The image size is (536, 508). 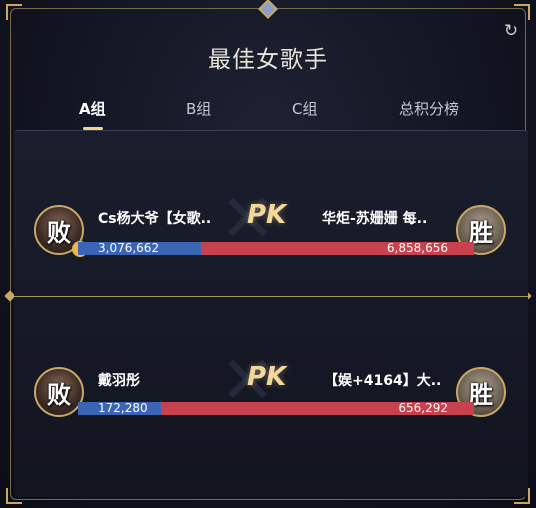 I want to click on tab-a: A组, so click(x=92, y=108).